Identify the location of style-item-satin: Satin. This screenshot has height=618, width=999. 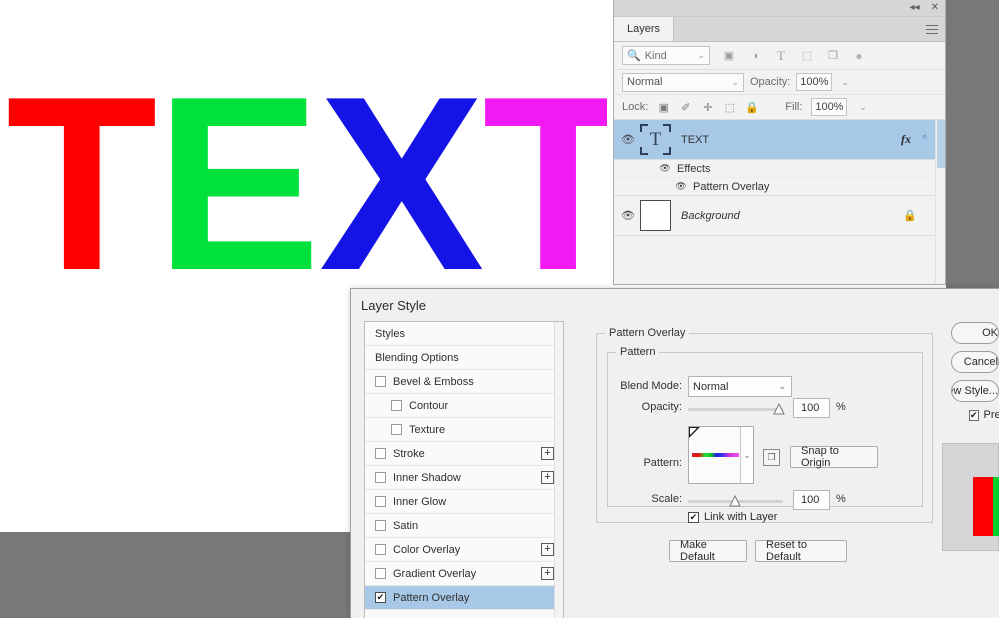
(464, 526).